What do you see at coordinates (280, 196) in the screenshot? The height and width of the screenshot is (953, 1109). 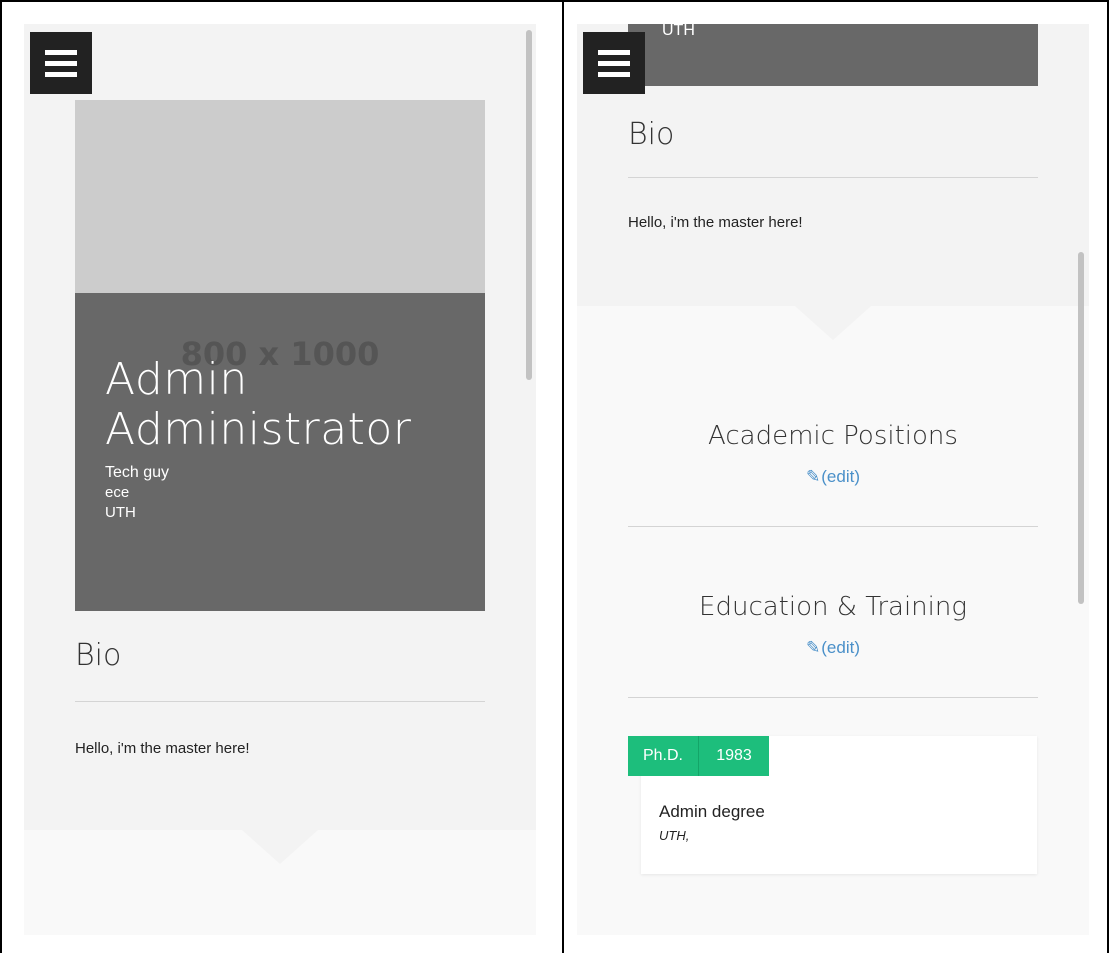 I see `photo-placeholder-top` at bounding box center [280, 196].